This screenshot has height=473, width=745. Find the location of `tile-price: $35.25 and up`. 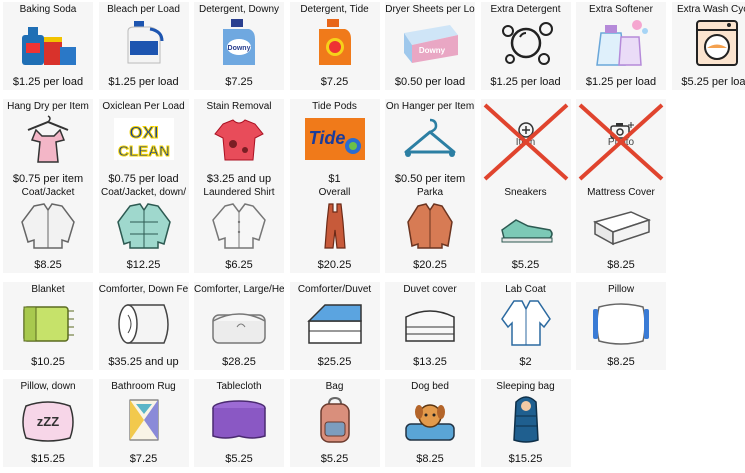

tile-price: $35.25 and up is located at coordinates (143, 362).